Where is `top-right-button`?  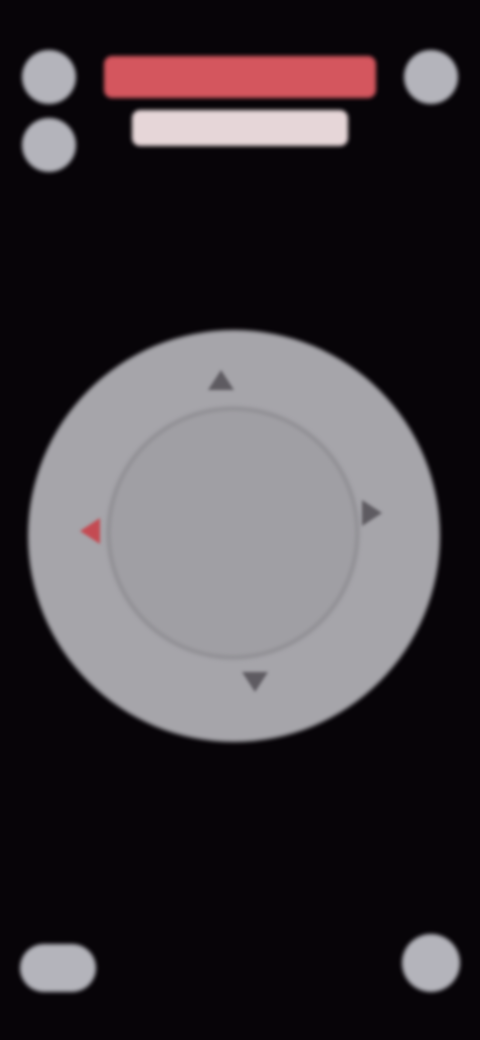
top-right-button is located at coordinates (431, 77).